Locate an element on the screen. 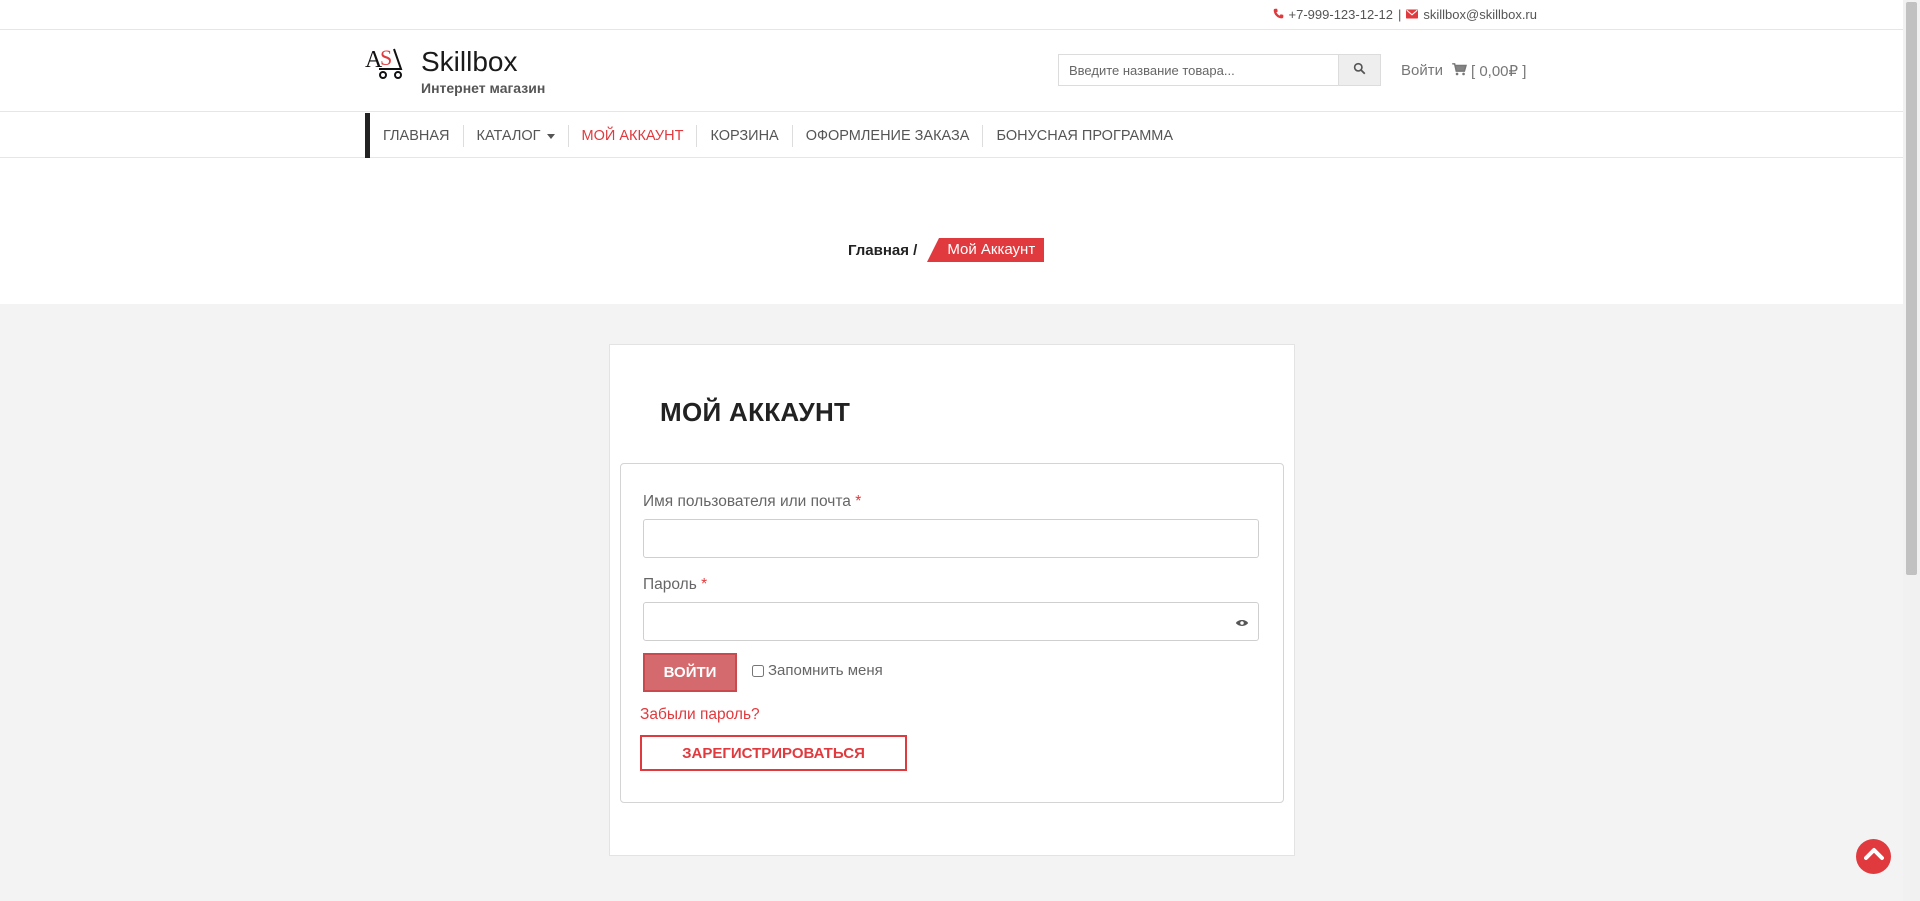 The image size is (1920, 901). password-field is located at coordinates (951, 621).